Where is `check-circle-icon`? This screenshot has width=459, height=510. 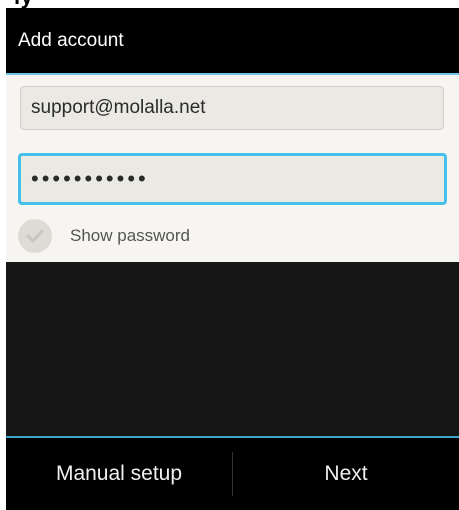
check-circle-icon is located at coordinates (35, 236).